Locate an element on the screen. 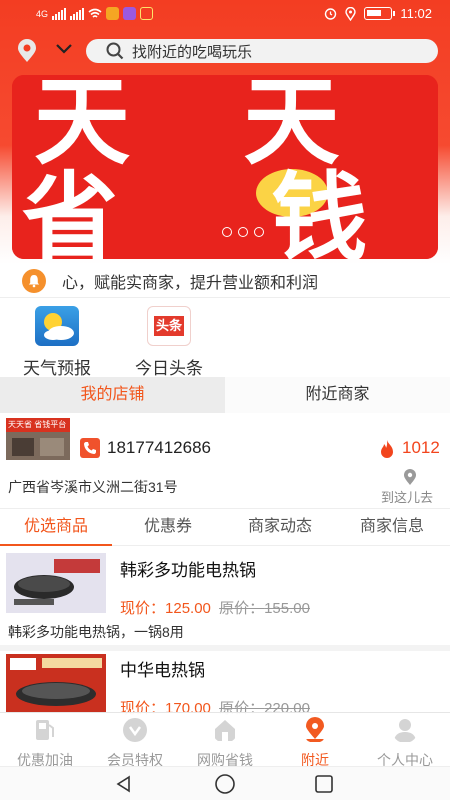  nav-item-vip: 会员特权 is located at coordinates (135, 740).